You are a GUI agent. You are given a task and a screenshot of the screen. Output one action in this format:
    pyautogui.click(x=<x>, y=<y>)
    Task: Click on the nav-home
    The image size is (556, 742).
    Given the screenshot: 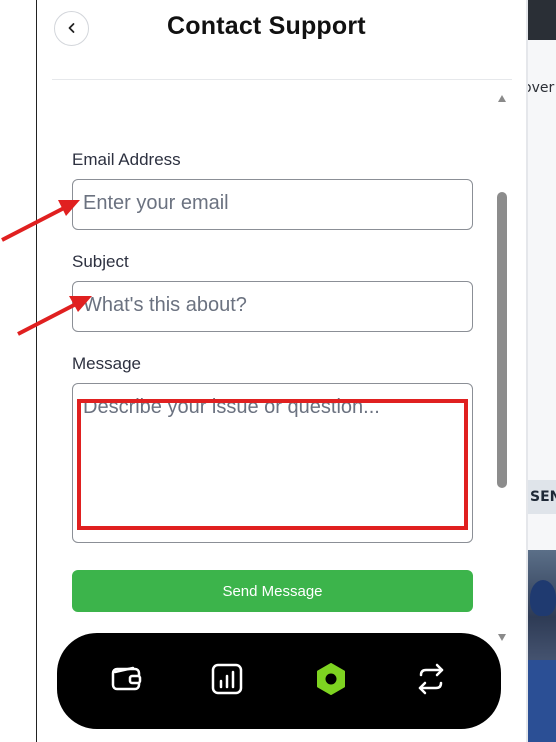 What is the action you would take?
    pyautogui.click(x=331, y=681)
    